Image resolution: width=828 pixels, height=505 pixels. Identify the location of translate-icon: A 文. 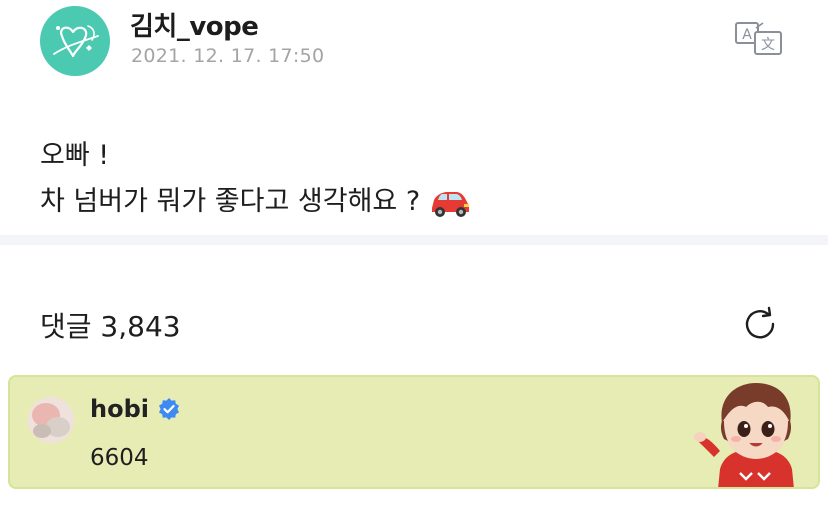
(758, 38).